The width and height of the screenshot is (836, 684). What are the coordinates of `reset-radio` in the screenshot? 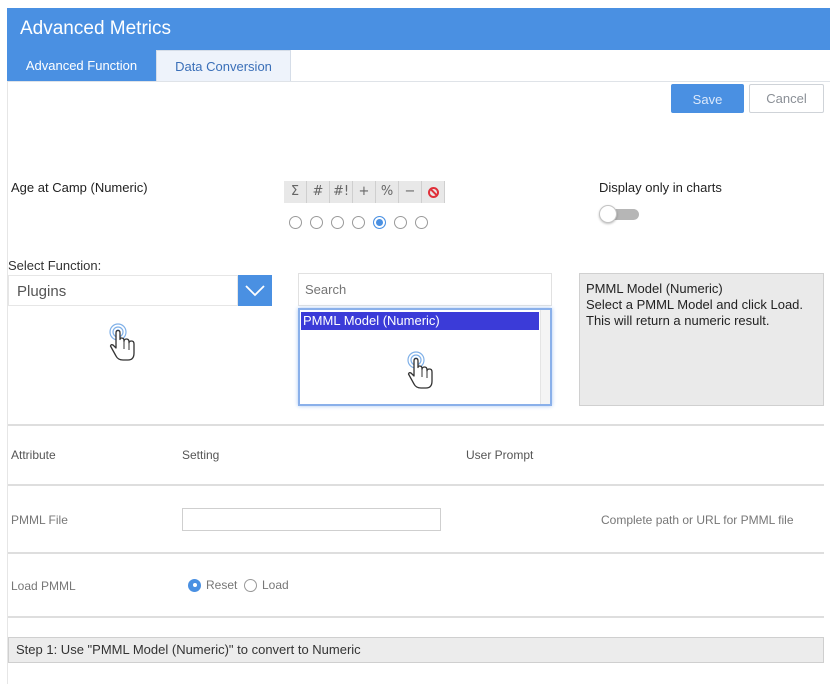 It's located at (194, 585).